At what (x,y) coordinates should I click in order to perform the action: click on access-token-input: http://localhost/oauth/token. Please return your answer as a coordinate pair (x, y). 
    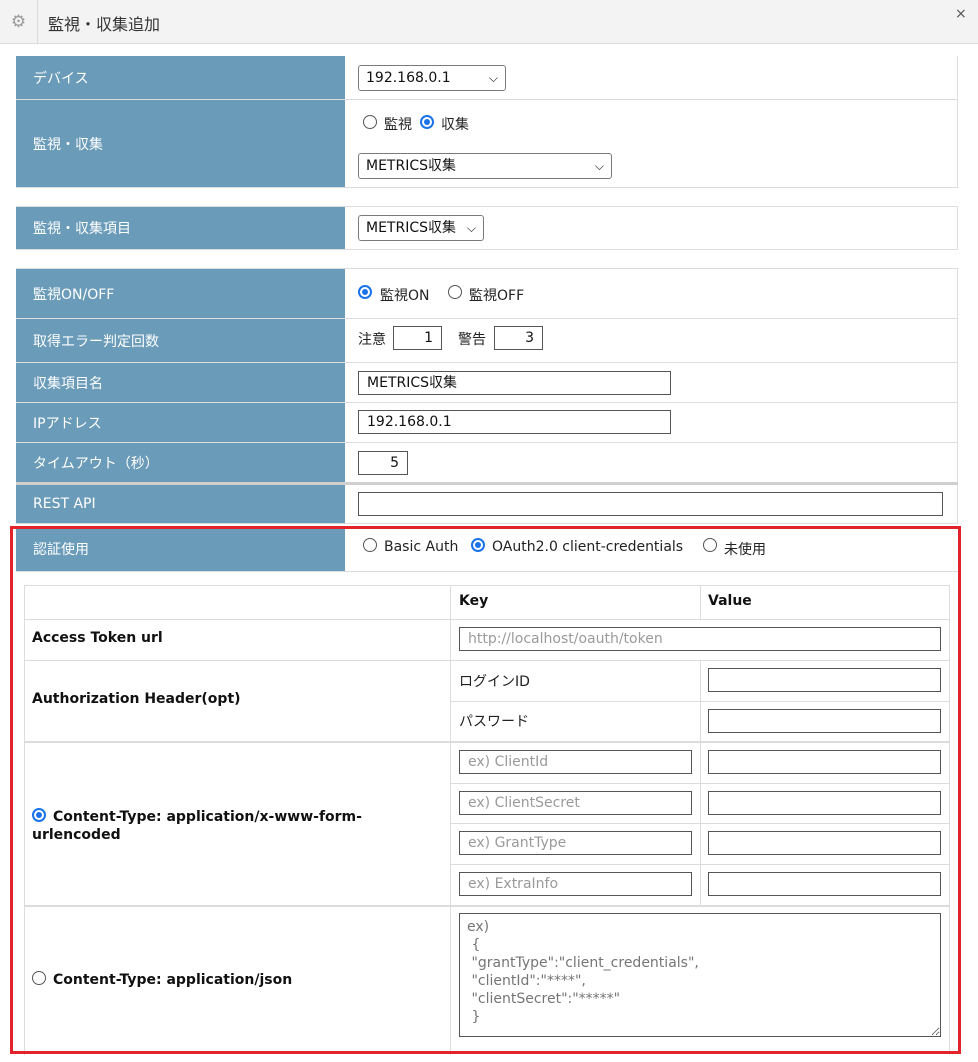
    Looking at the image, I should click on (700, 639).